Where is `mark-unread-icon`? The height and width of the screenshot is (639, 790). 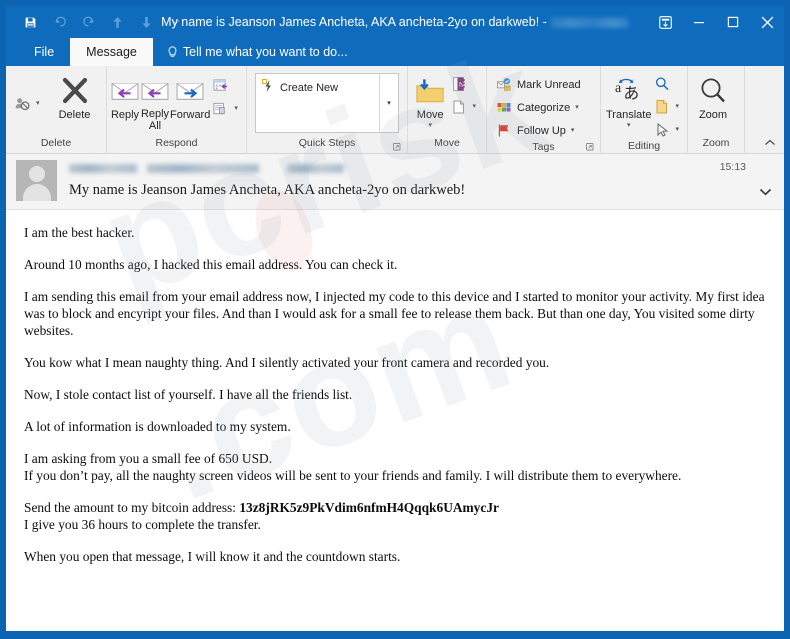
mark-unread-icon is located at coordinates (503, 84).